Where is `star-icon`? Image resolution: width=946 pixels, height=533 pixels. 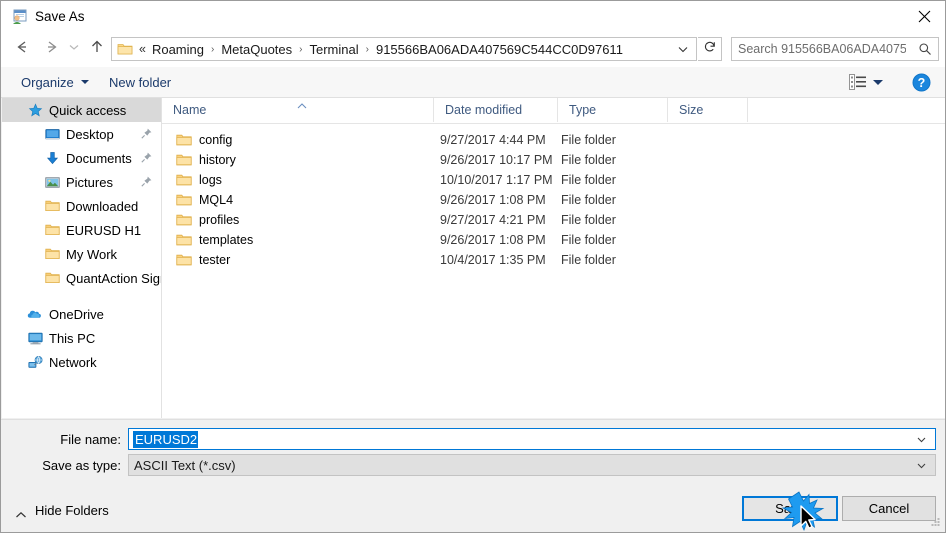 star-icon is located at coordinates (35, 110).